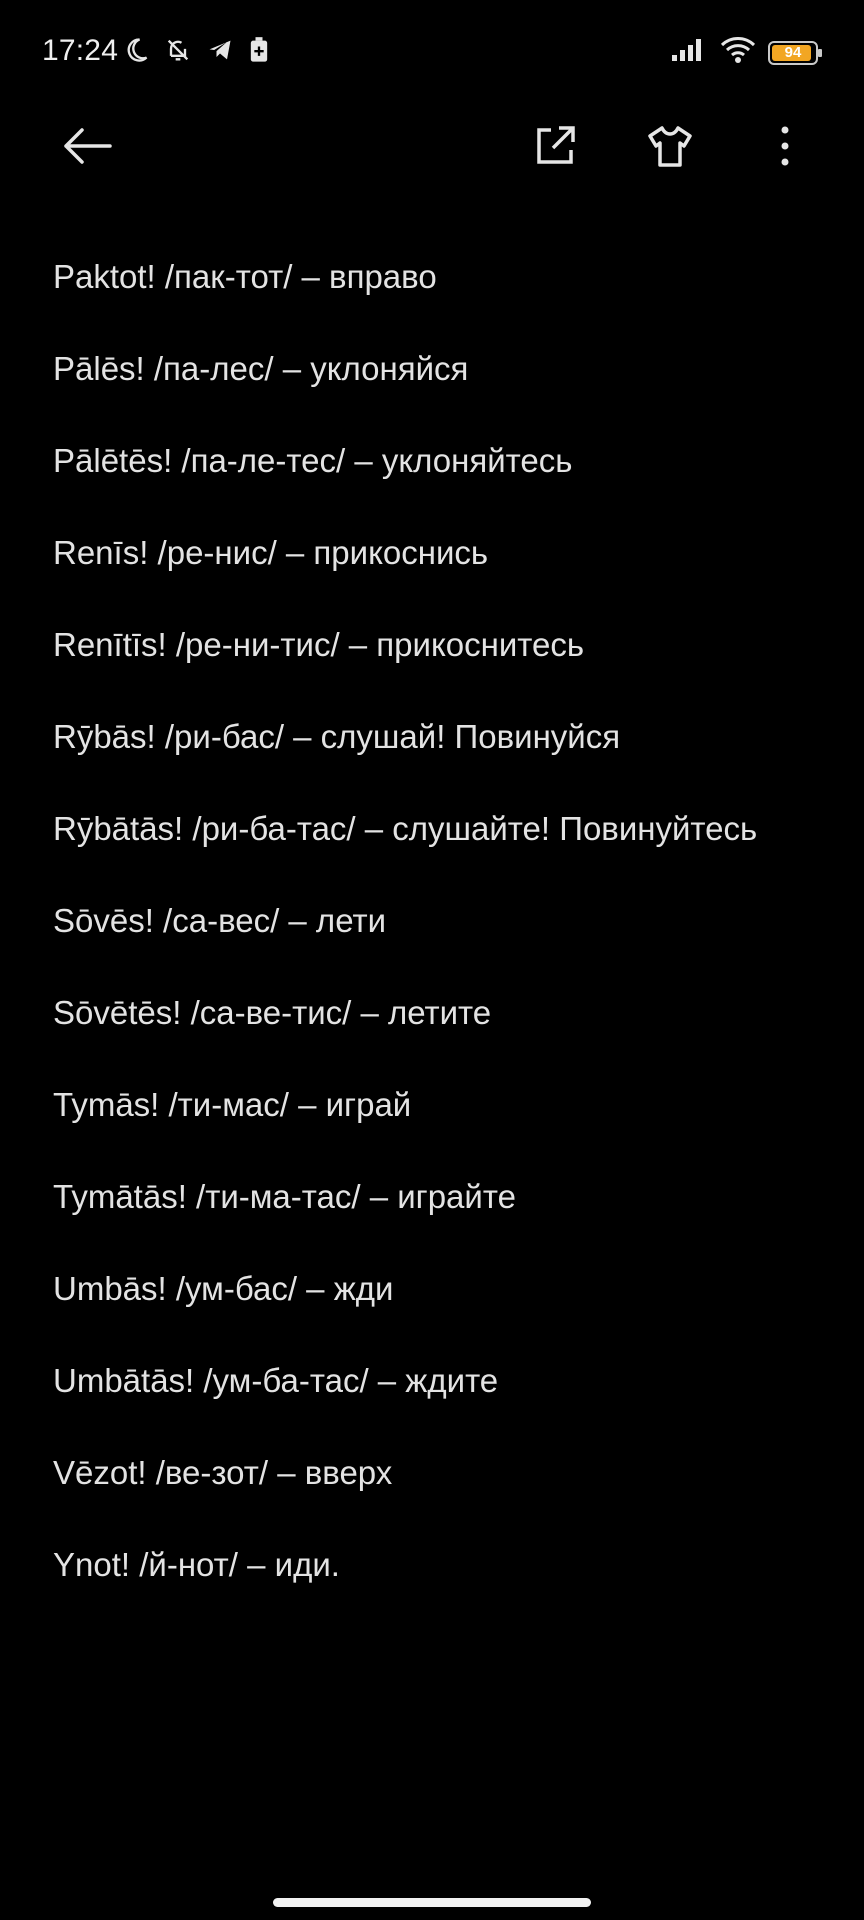  Describe the element at coordinates (261, 368) in the screenshot. I see `entry-2: Pālēs! /па-лес/ – уклоняйся` at that location.